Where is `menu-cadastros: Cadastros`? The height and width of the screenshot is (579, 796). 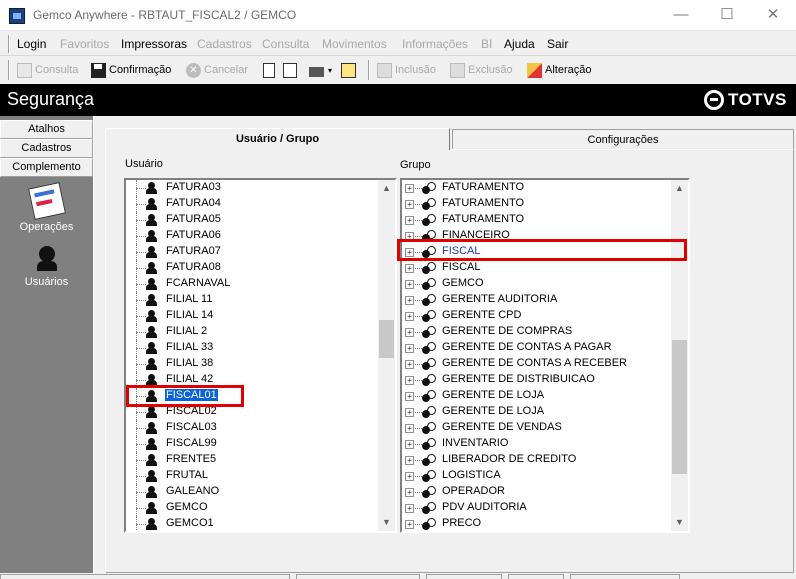 menu-cadastros: Cadastros is located at coordinates (224, 44).